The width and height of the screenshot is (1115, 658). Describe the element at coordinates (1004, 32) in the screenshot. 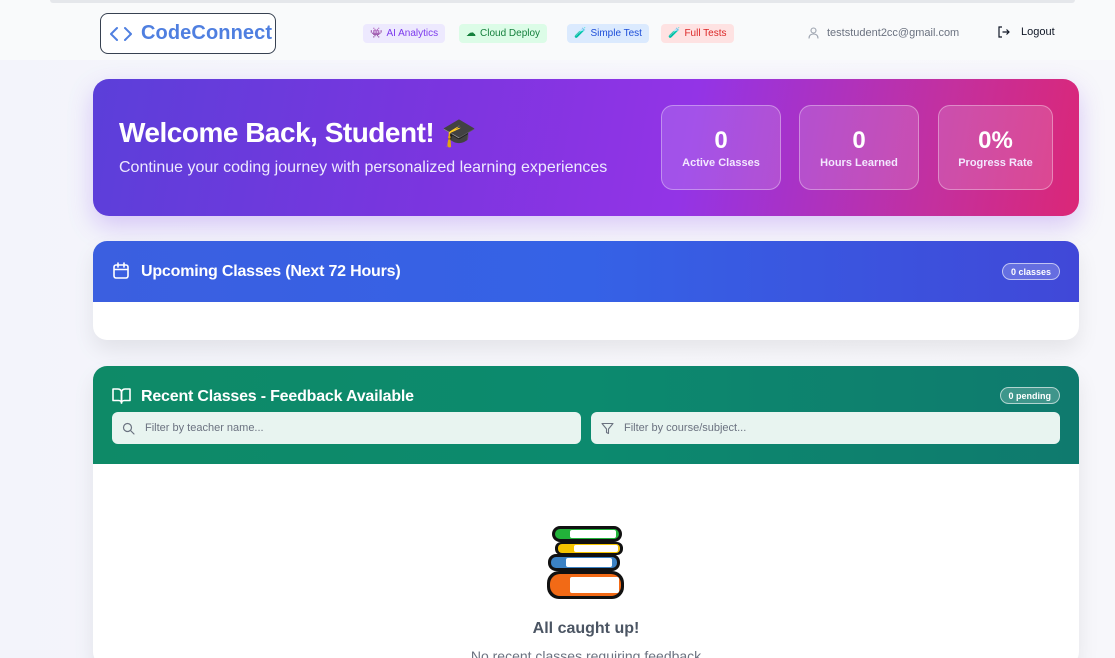

I see `logout-icon` at that location.